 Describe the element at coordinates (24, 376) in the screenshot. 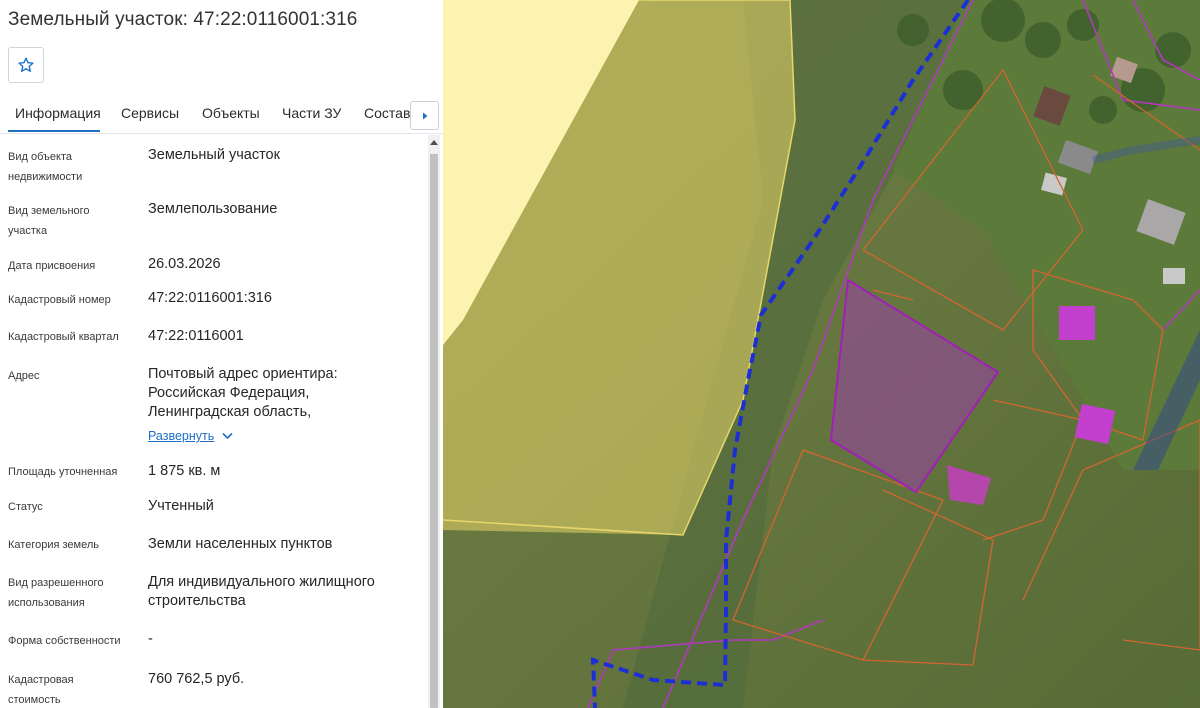

I see `address-label: Адрес` at that location.